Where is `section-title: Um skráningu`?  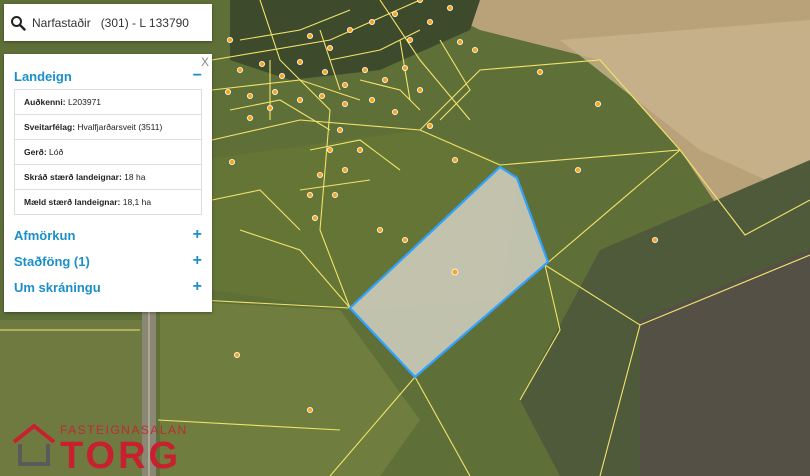
section-title: Um skráningu is located at coordinates (57, 287).